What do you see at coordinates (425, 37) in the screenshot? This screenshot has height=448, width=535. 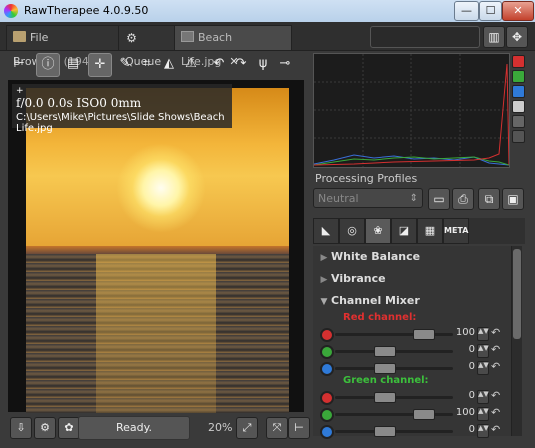 I see `top-empty-box` at bounding box center [425, 37].